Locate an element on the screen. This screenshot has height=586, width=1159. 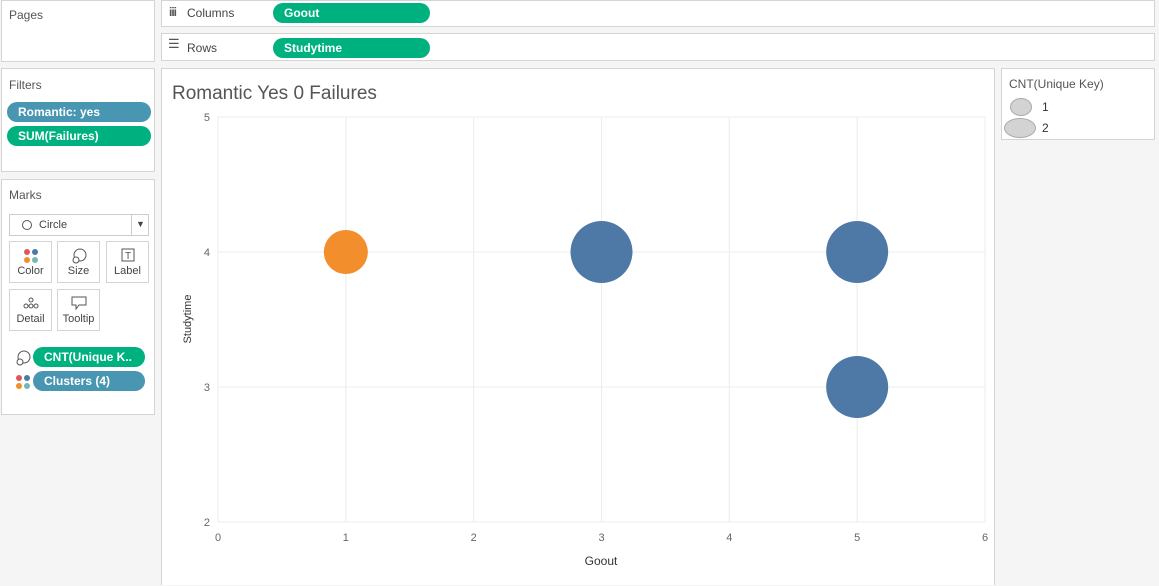
text-label-icon: T is located at coordinates (127, 255).